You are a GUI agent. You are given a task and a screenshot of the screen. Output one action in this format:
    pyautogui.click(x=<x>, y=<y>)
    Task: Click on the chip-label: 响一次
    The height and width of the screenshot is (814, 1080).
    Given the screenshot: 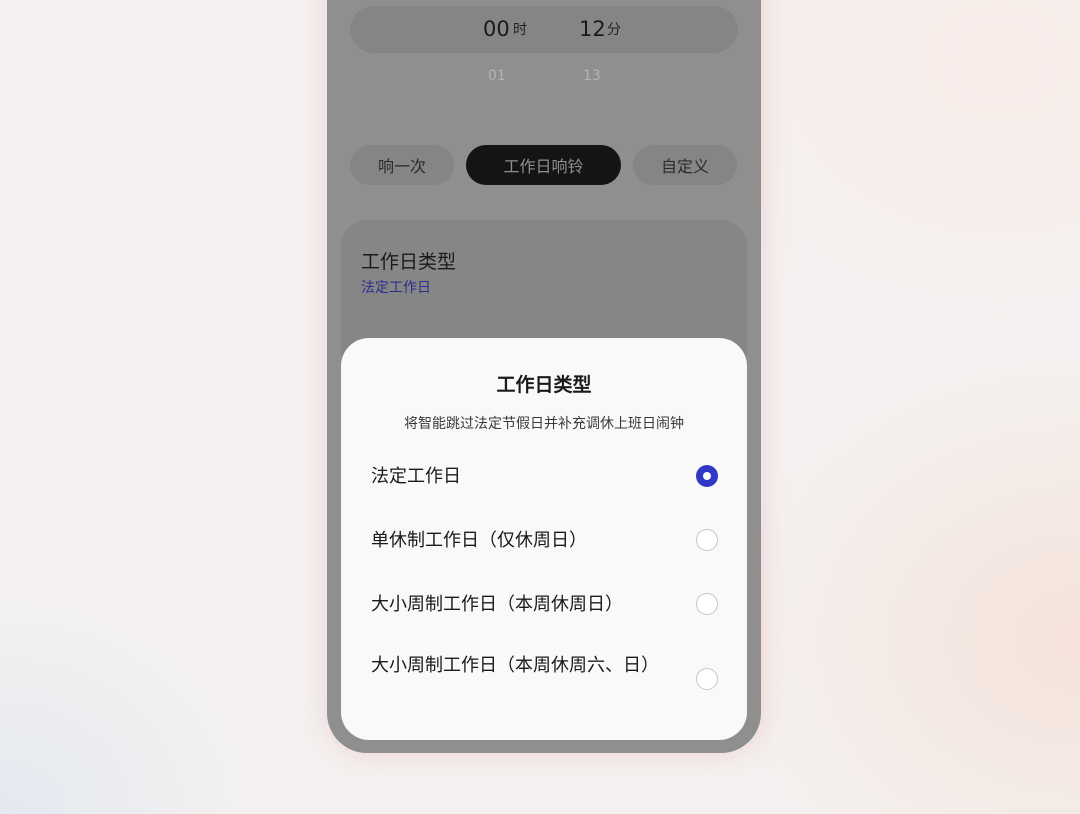 What is the action you would take?
    pyautogui.click(x=401, y=166)
    